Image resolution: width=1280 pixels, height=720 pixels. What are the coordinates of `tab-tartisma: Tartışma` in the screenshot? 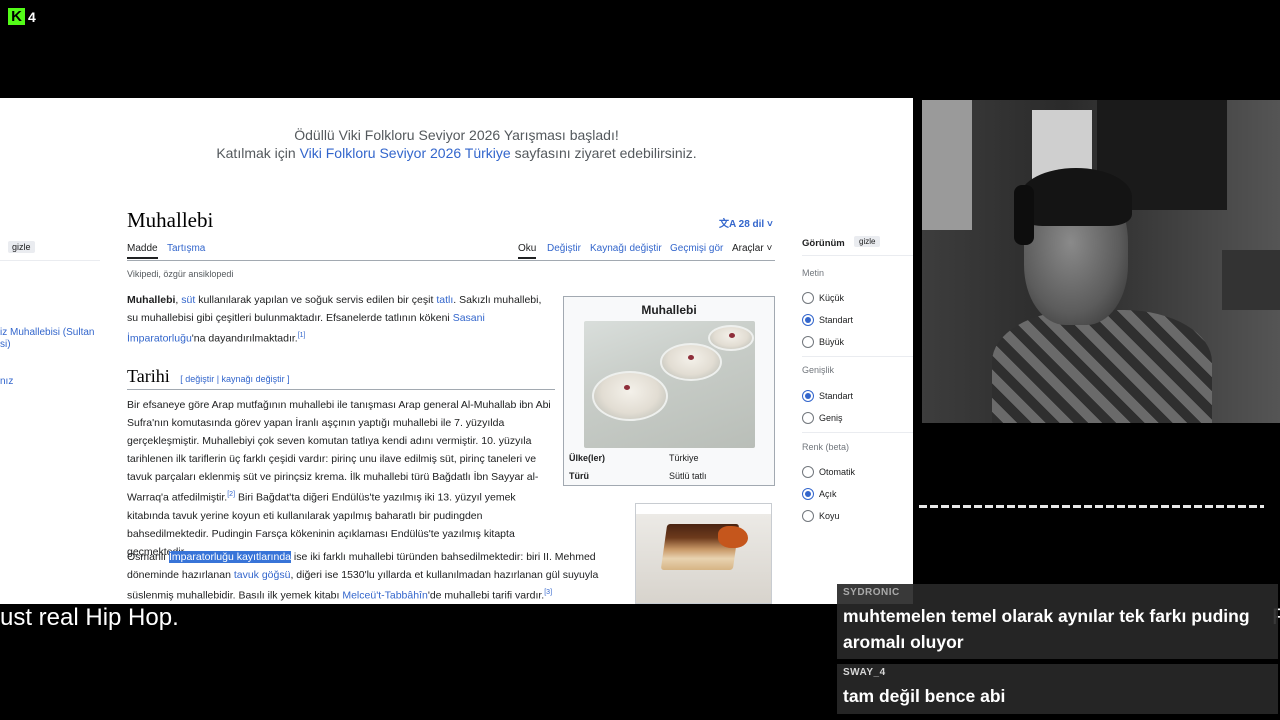 It's located at (186, 248).